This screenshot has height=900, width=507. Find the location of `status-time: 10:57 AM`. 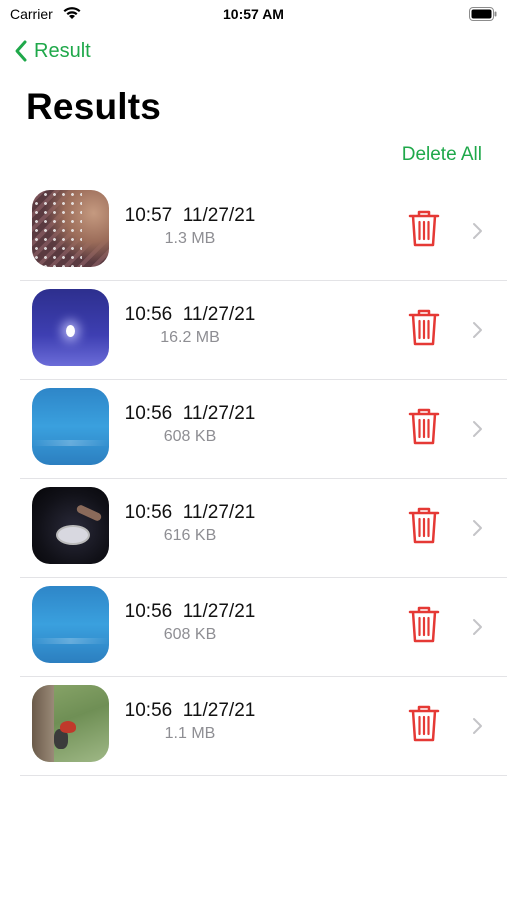

status-time: 10:57 AM is located at coordinates (253, 14).